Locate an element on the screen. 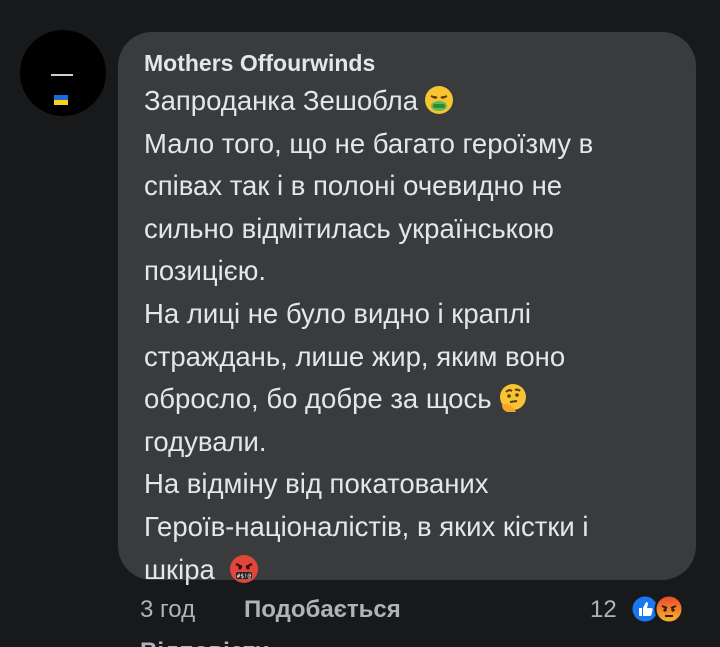  comment-line: страждань, лише жир, яким воно is located at coordinates (355, 356).